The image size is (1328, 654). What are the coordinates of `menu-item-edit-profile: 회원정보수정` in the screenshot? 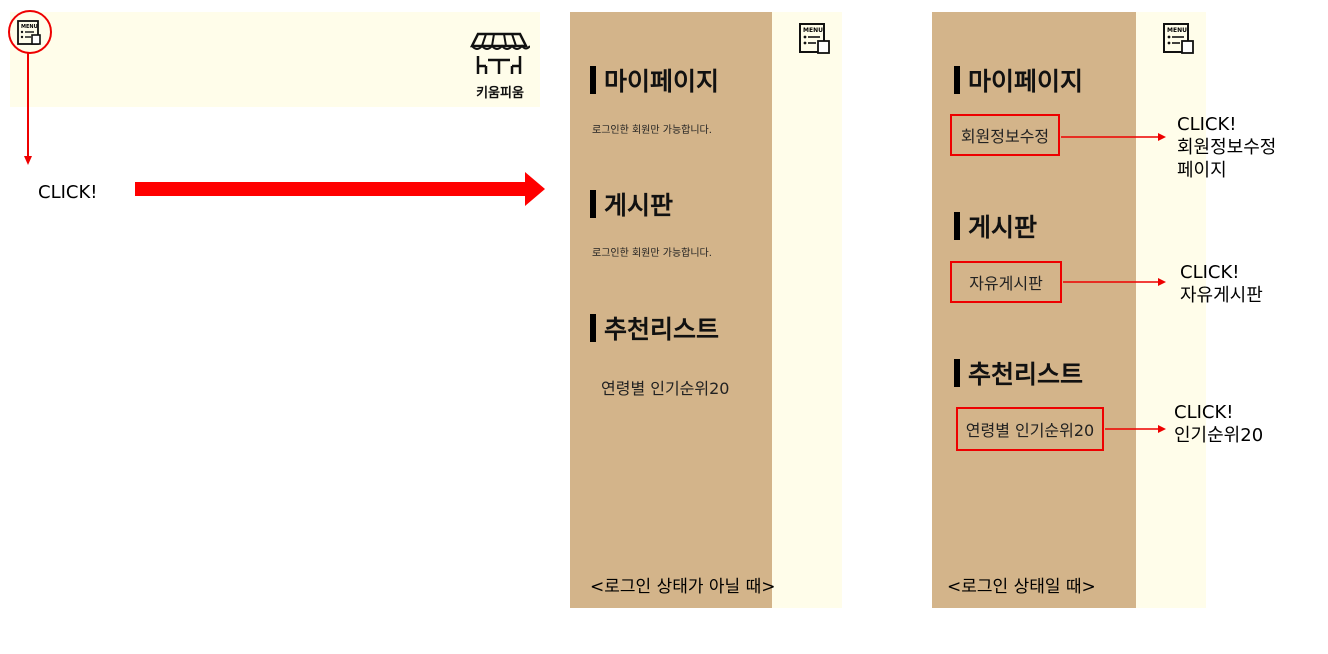 It's located at (1005, 135).